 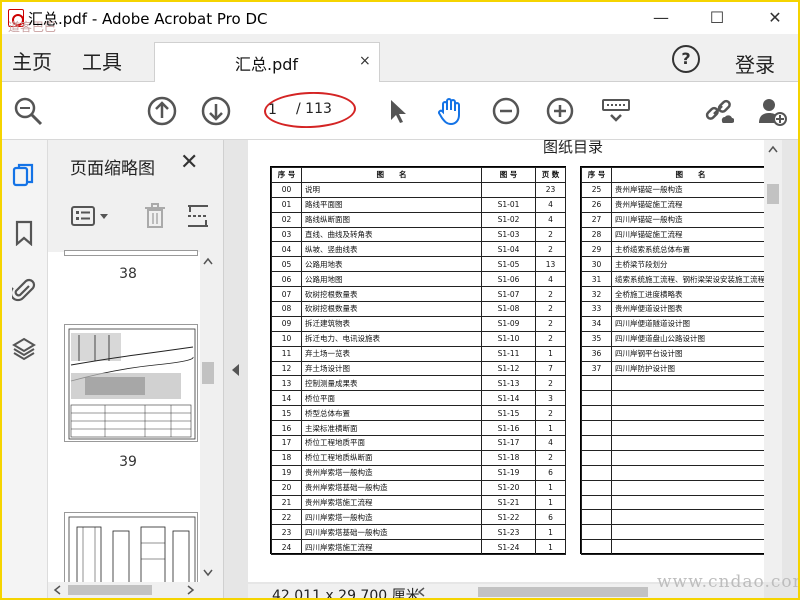 What do you see at coordinates (772, 111) in the screenshot?
I see `add-user-icon` at bounding box center [772, 111].